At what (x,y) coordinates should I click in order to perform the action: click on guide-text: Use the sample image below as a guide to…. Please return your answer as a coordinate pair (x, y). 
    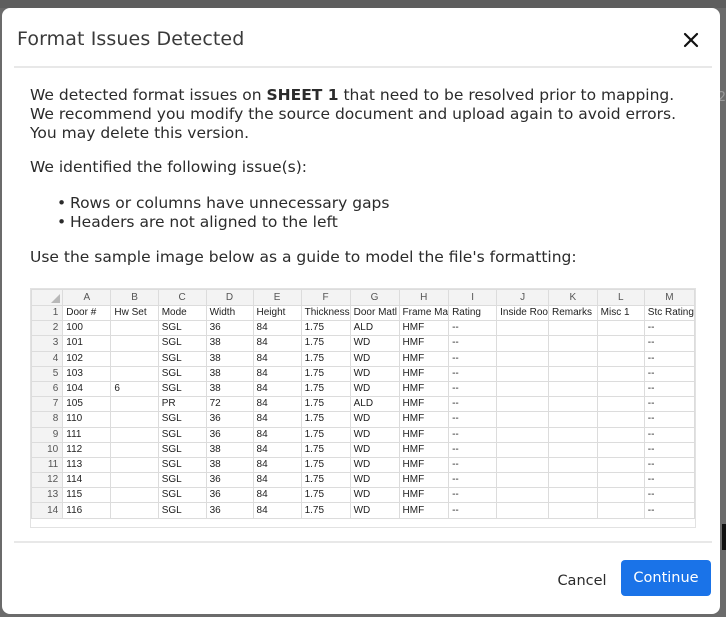
    Looking at the image, I should click on (303, 257).